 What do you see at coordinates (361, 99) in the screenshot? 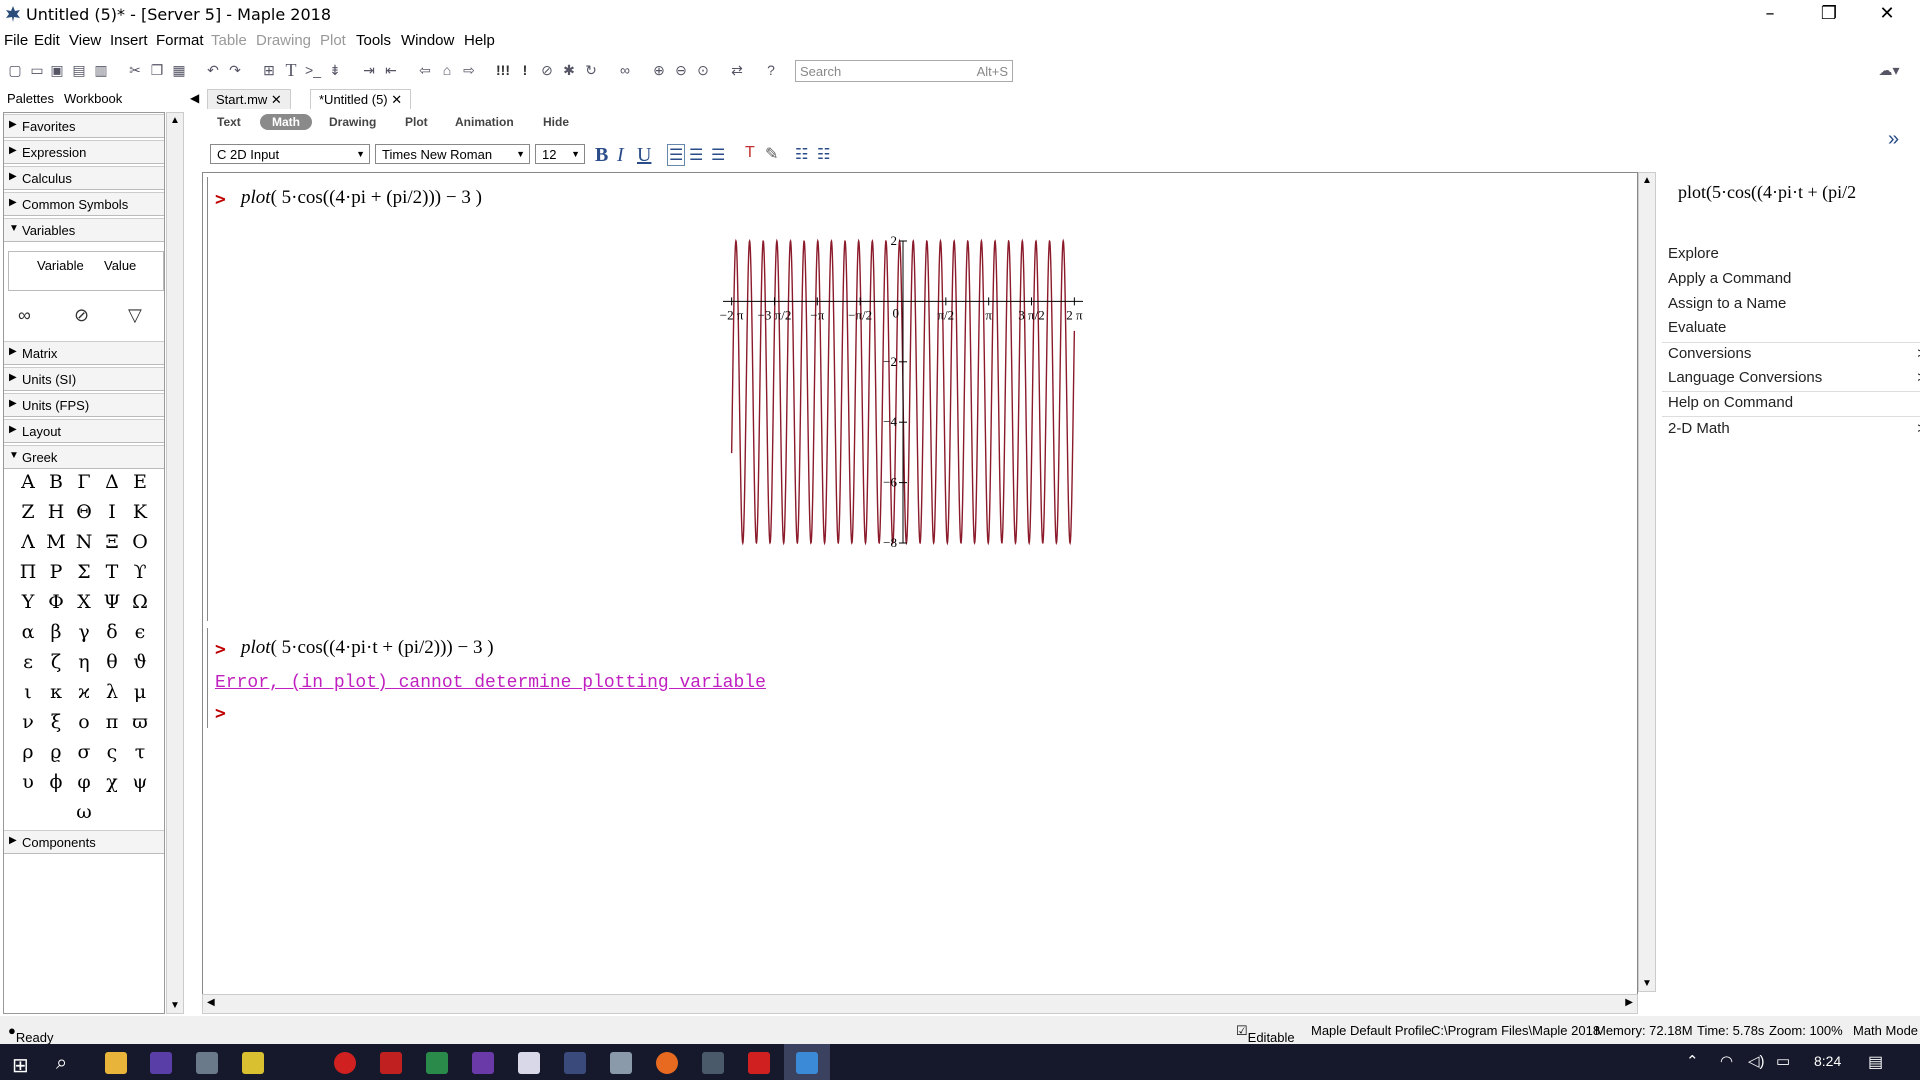
I see `tab-untitled-5: *Untitled (5) ✕` at bounding box center [361, 99].